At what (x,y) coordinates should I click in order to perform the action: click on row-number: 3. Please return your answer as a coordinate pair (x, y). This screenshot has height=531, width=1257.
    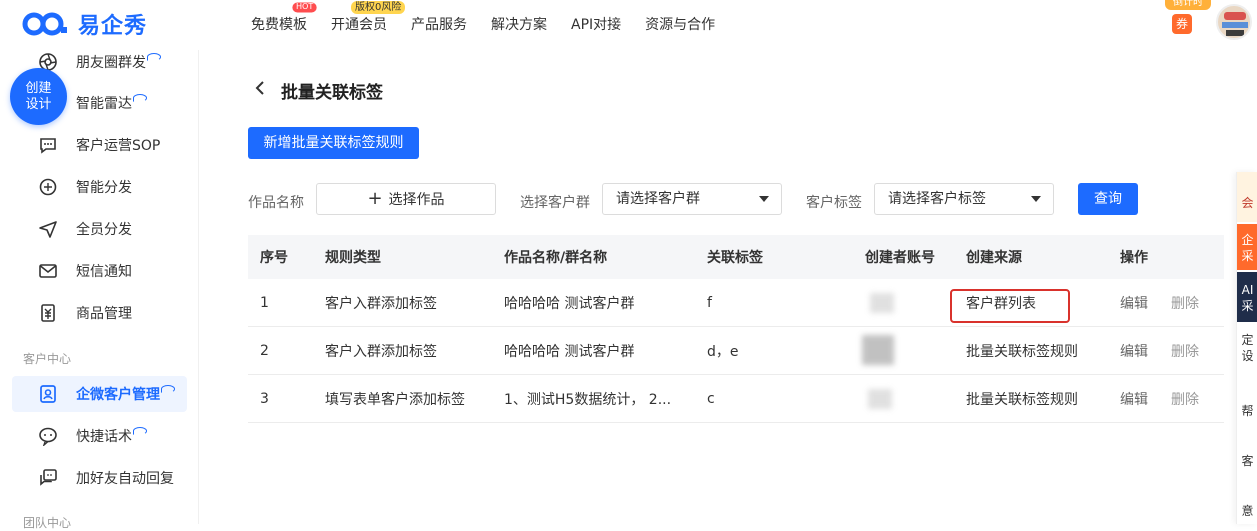
    Looking at the image, I should click on (264, 398).